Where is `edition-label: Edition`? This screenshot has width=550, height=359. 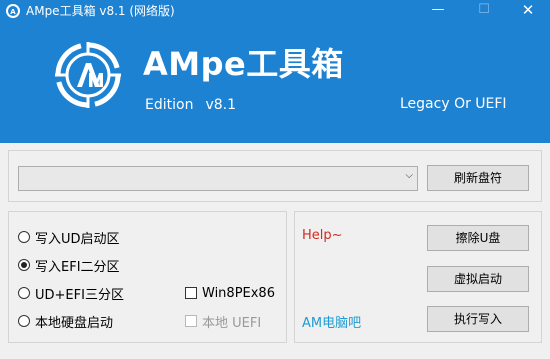
edition-label: Edition is located at coordinates (169, 105).